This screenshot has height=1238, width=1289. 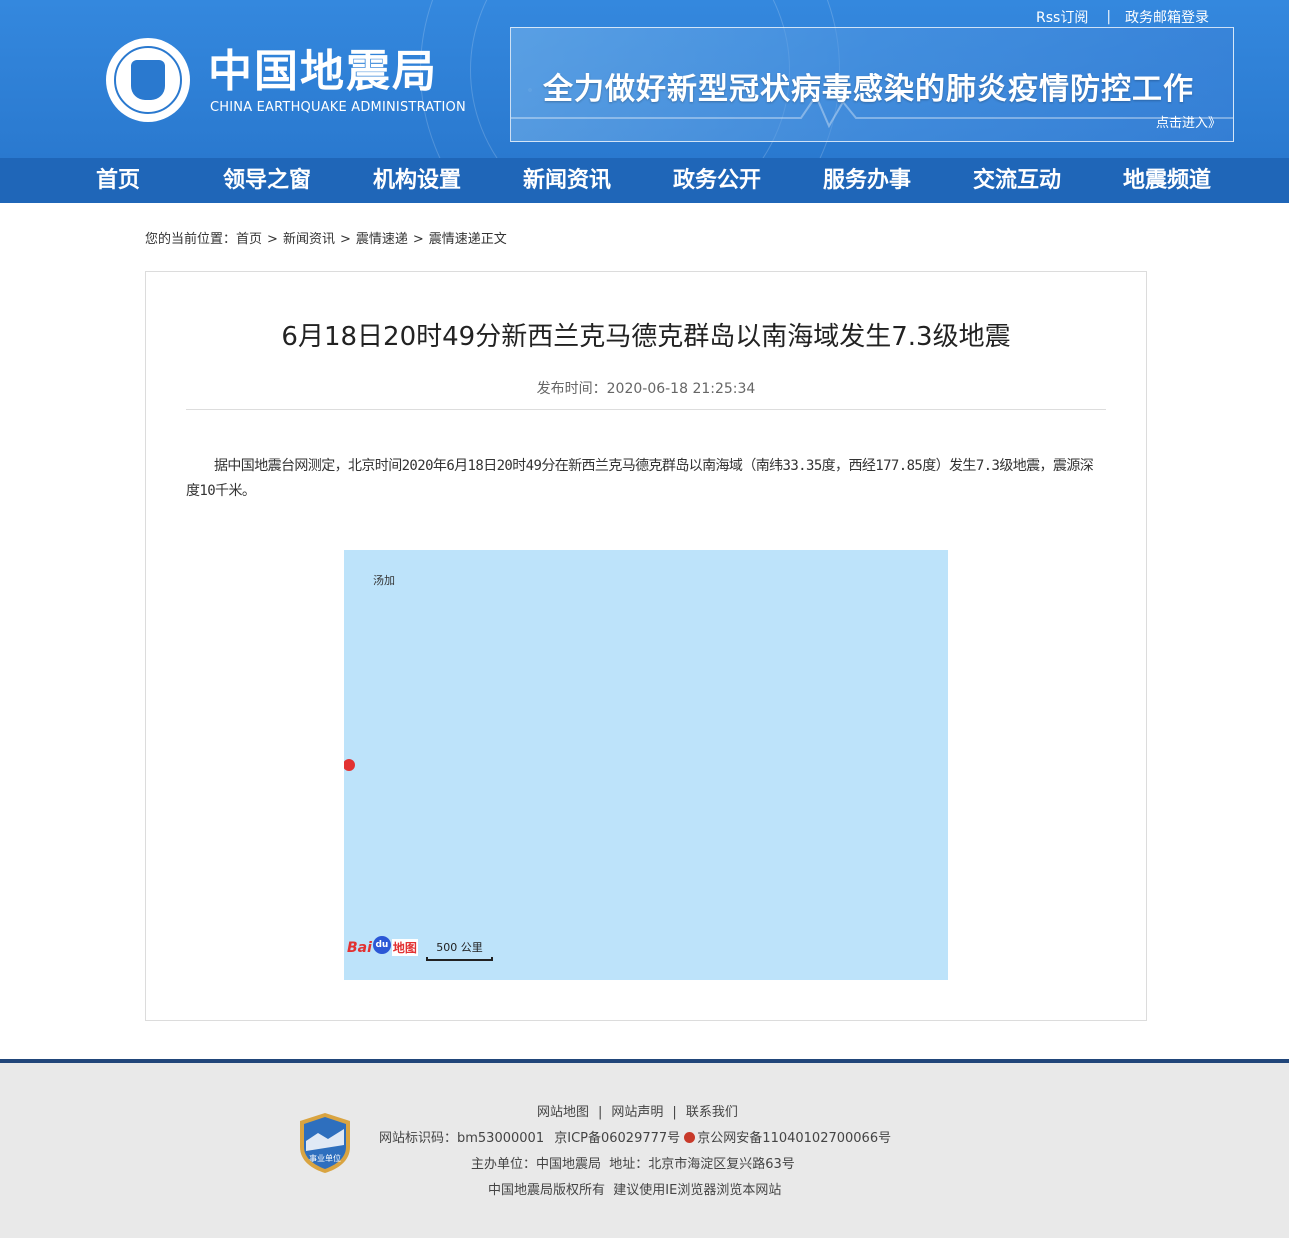 I want to click on nav-item-services: 服务办事, so click(x=867, y=180).